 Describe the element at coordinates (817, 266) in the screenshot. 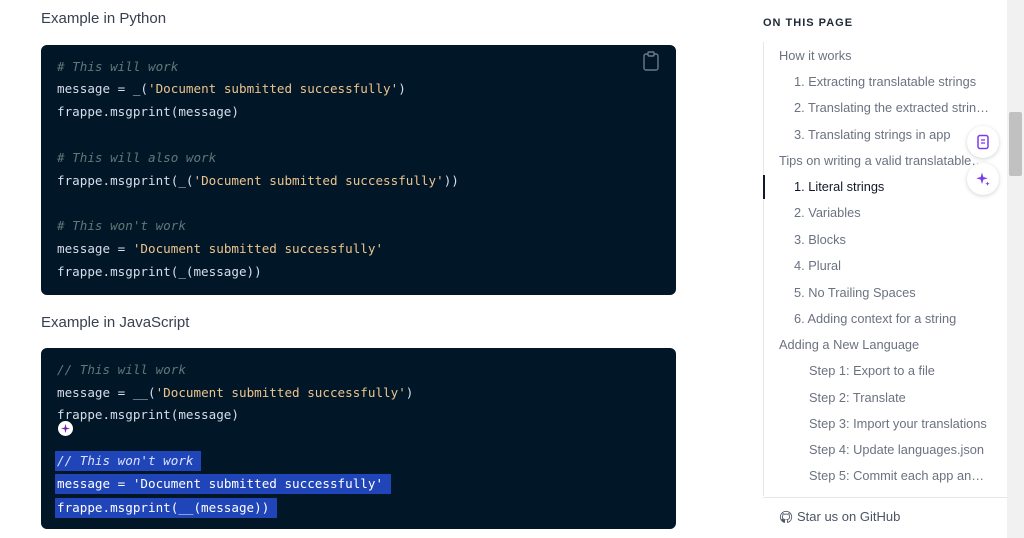

I see `toc-item: 4. Plural` at that location.